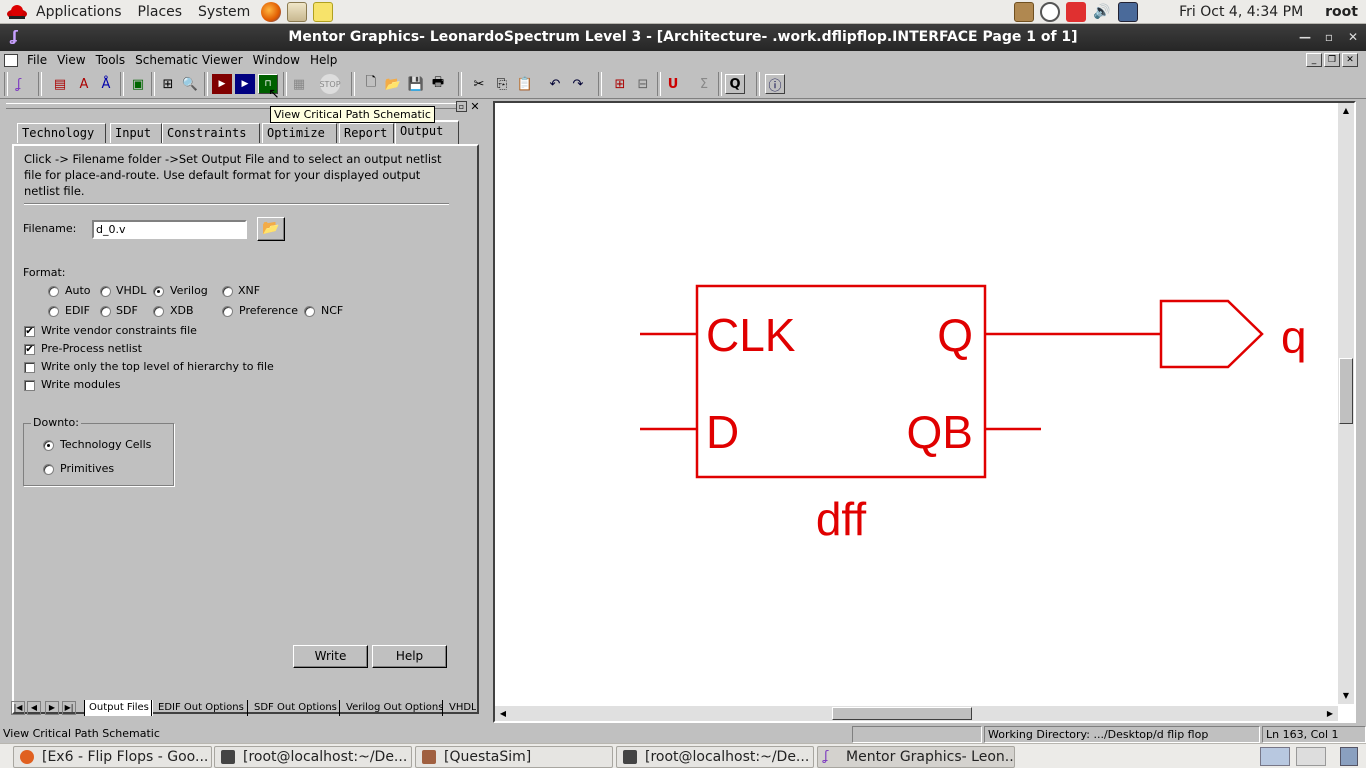 The image size is (1366, 768). I want to click on mdi-close-icon: ✕, so click(1350, 60).